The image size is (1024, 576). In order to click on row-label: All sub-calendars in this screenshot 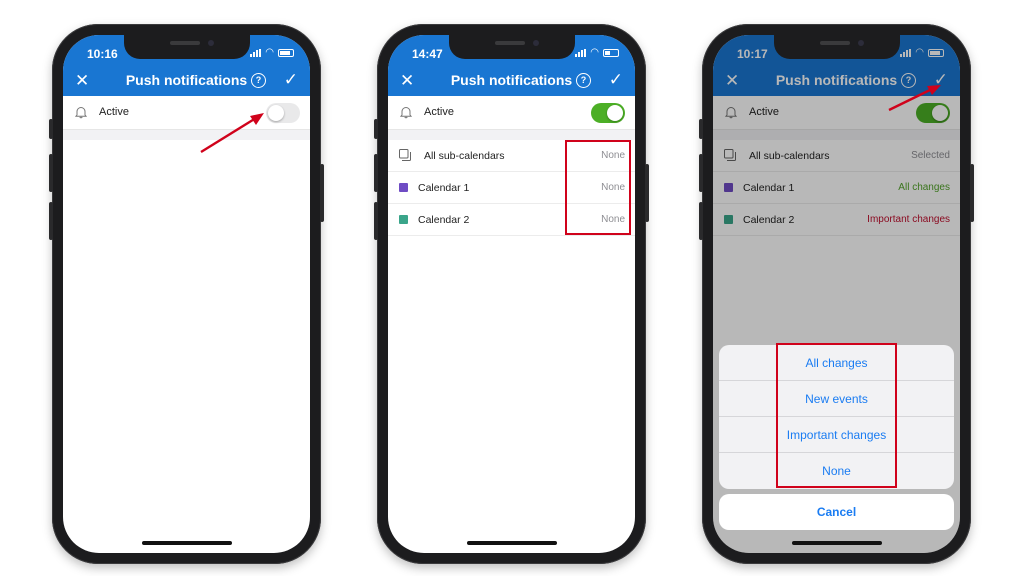, I will do `click(464, 156)`.